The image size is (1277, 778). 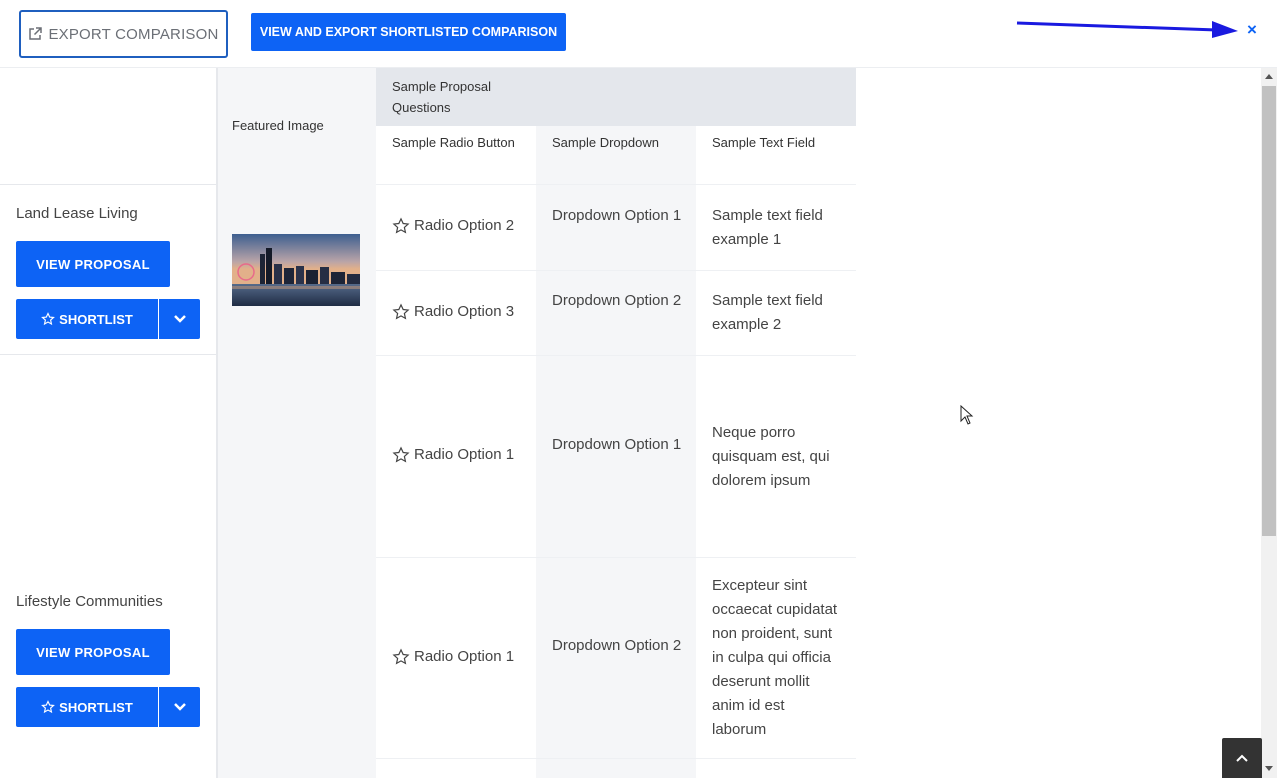 I want to click on scroll-down-arrow-icon, so click(x=1269, y=768).